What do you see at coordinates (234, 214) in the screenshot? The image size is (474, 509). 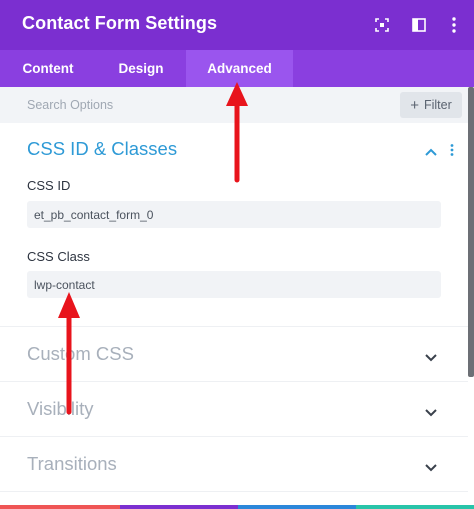 I see `css-id-input` at bounding box center [234, 214].